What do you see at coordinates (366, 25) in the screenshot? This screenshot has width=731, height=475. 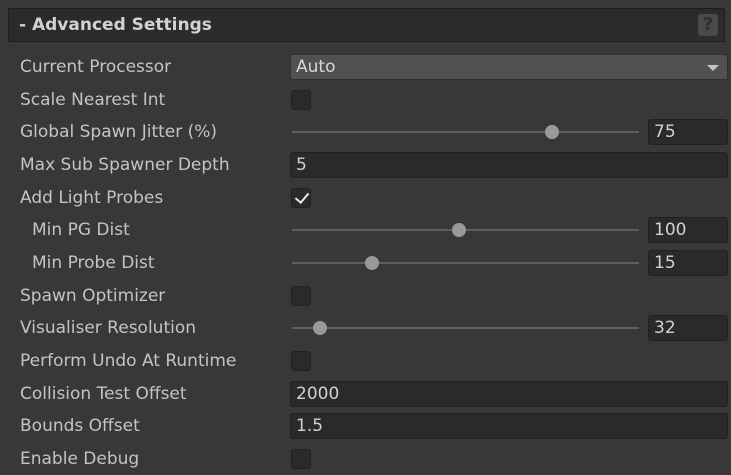 I see `advanced-settings-header: - Advanced Settings ?` at bounding box center [366, 25].